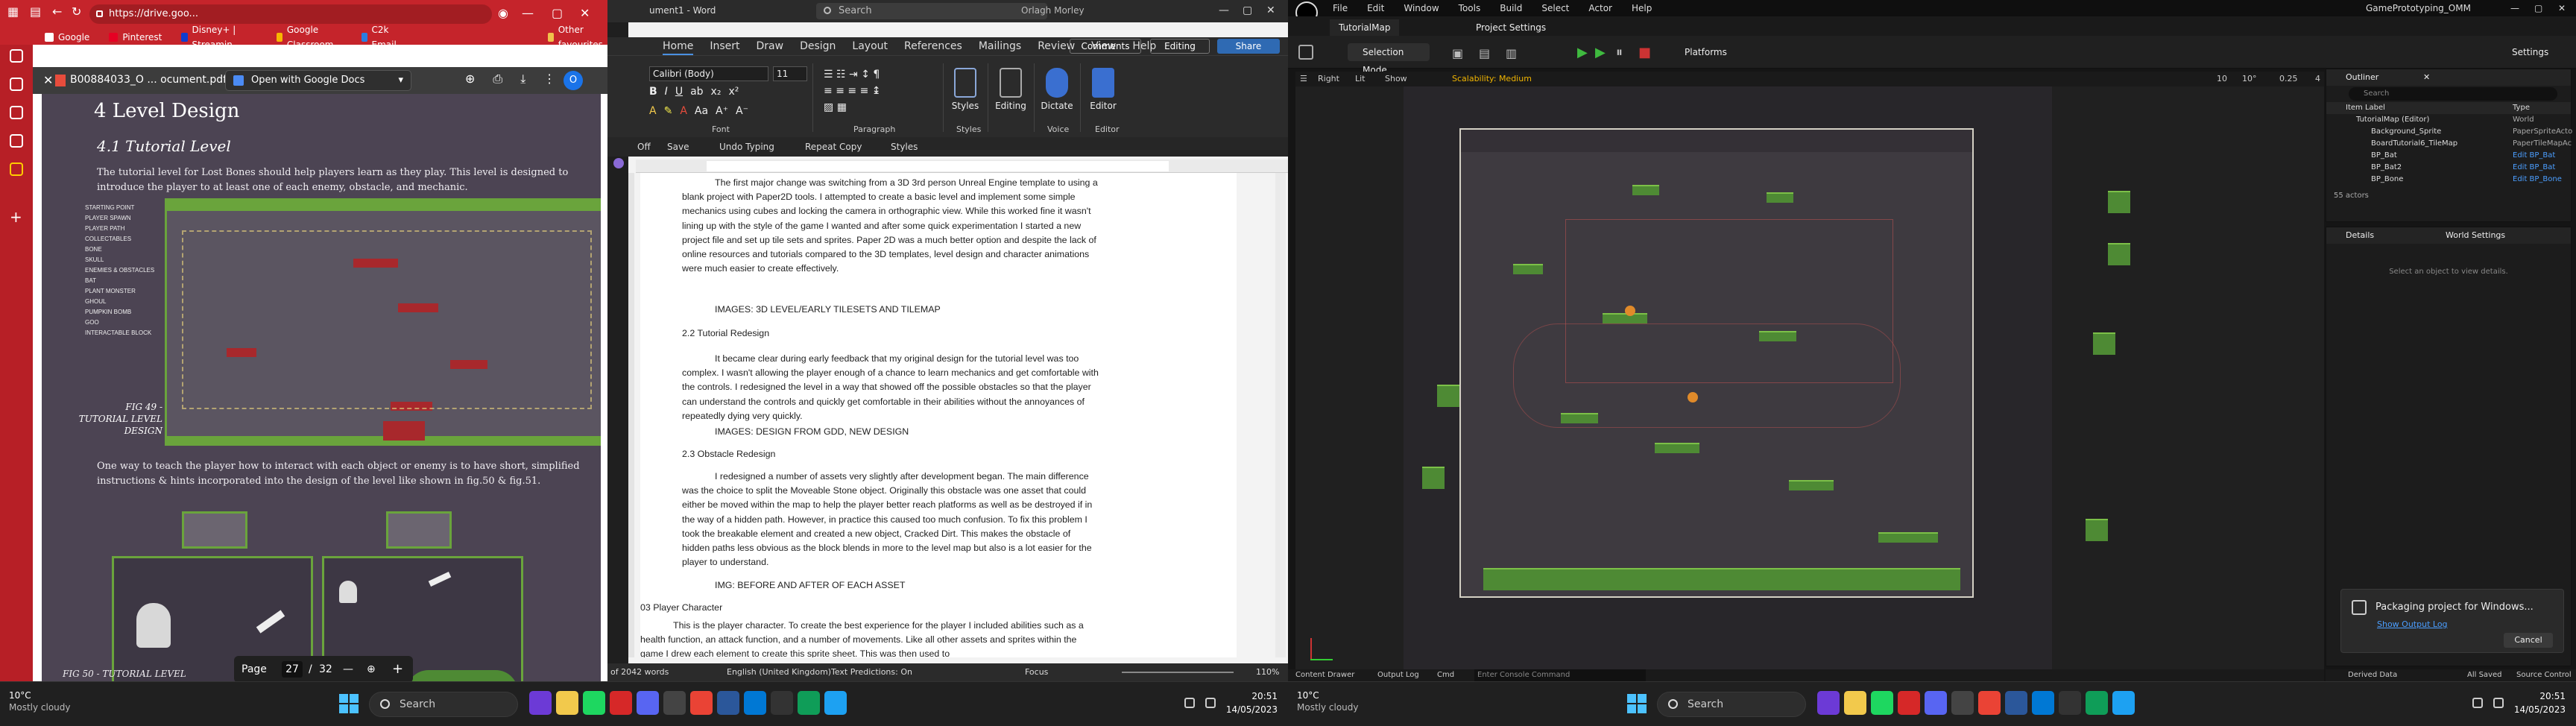  What do you see at coordinates (35, 11) in the screenshot?
I see `vertical-tabs-icon: ▤` at bounding box center [35, 11].